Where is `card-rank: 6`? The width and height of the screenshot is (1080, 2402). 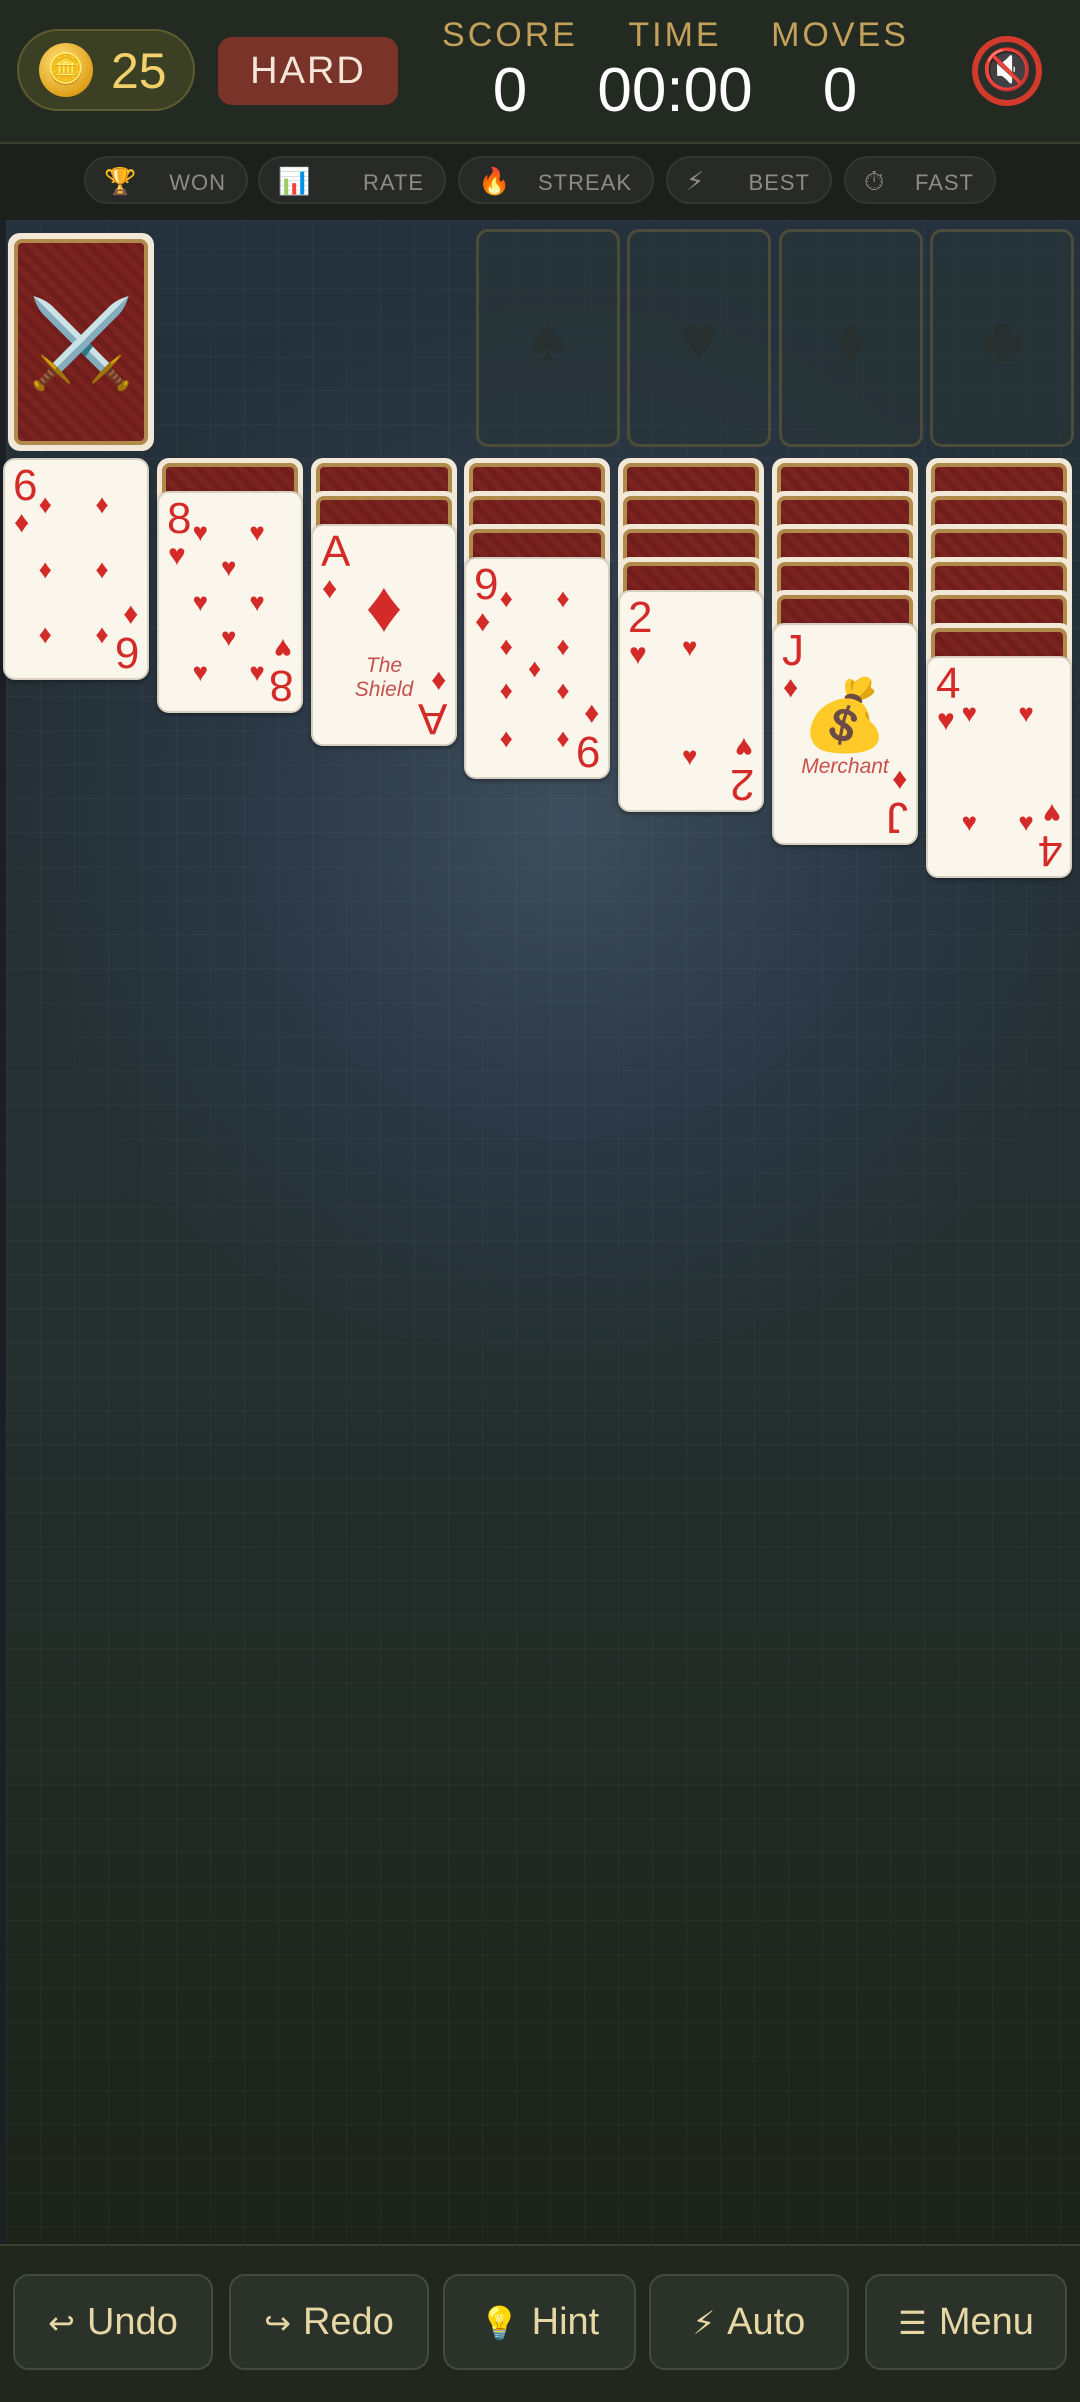
card-rank: 6 is located at coordinates (126, 652).